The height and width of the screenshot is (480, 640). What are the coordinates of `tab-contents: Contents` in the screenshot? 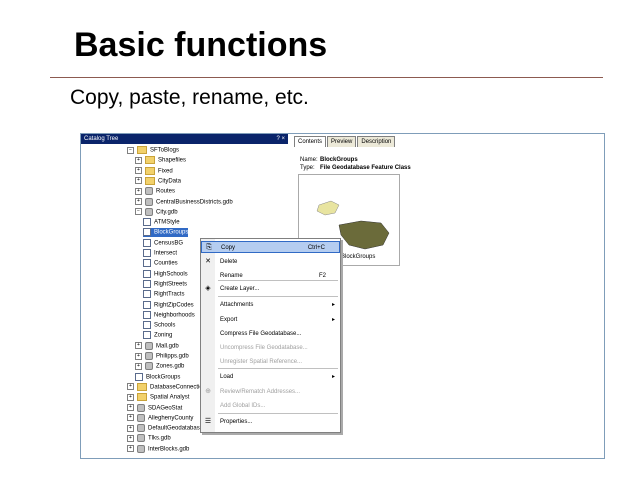 It's located at (310, 141).